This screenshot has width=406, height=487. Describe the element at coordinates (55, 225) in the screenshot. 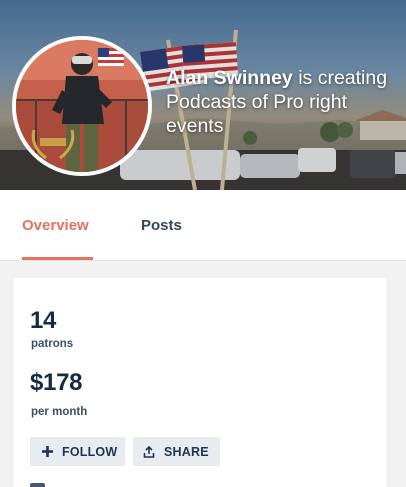

I see `tab-overview: Overview` at that location.